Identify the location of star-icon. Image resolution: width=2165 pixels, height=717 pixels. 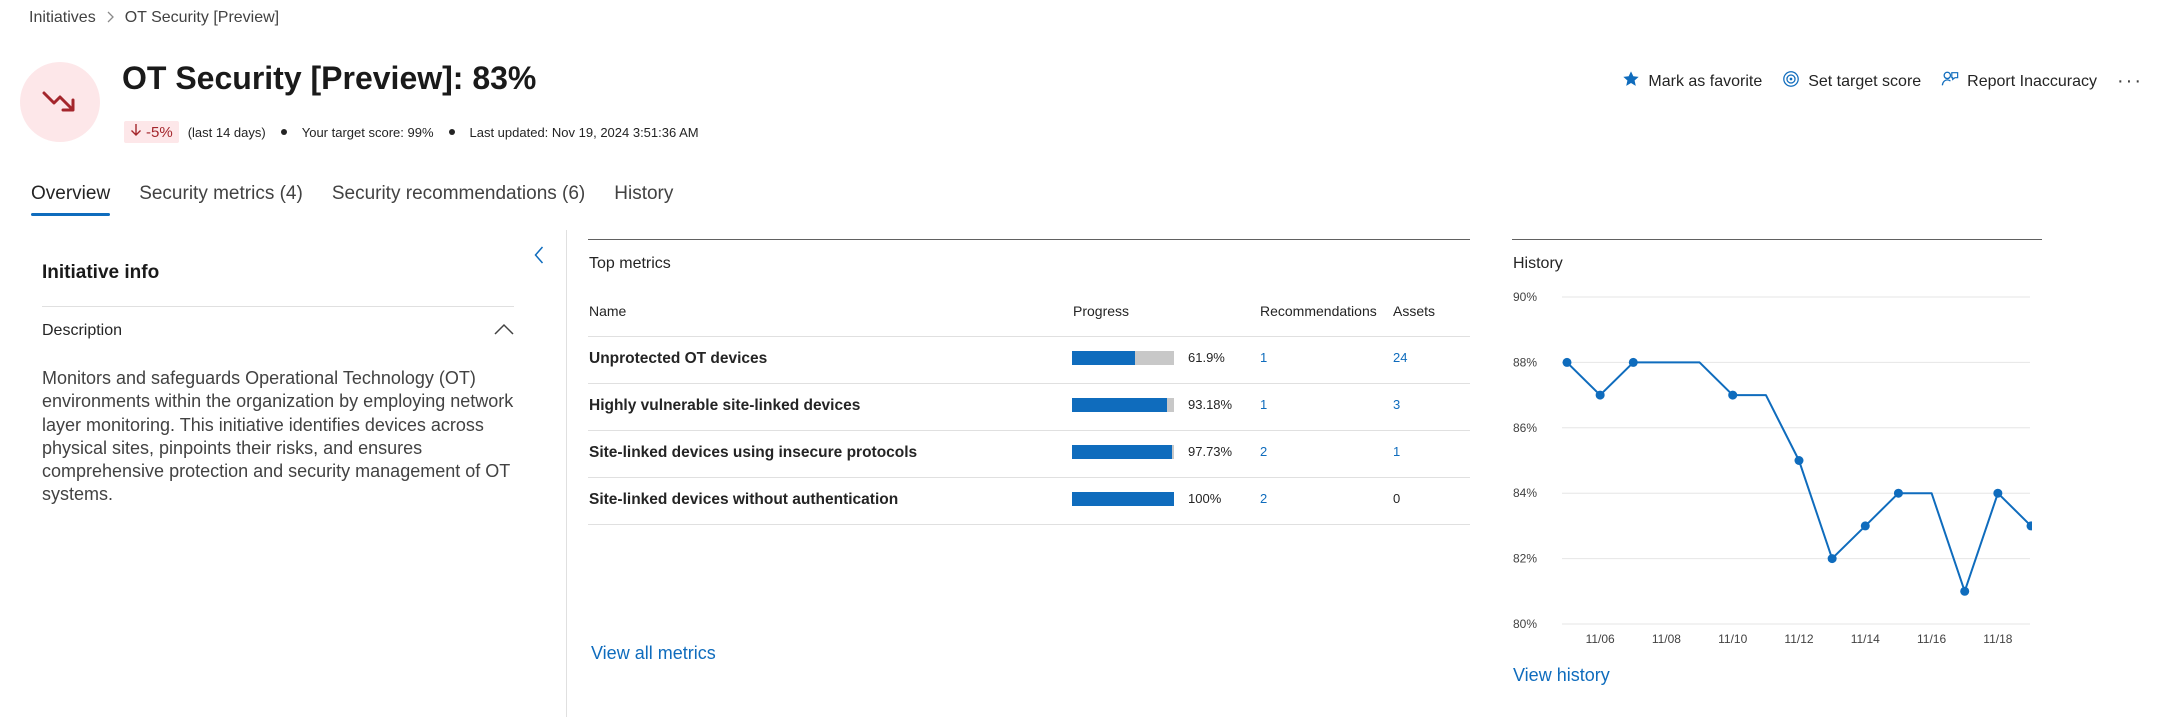
(1631, 81).